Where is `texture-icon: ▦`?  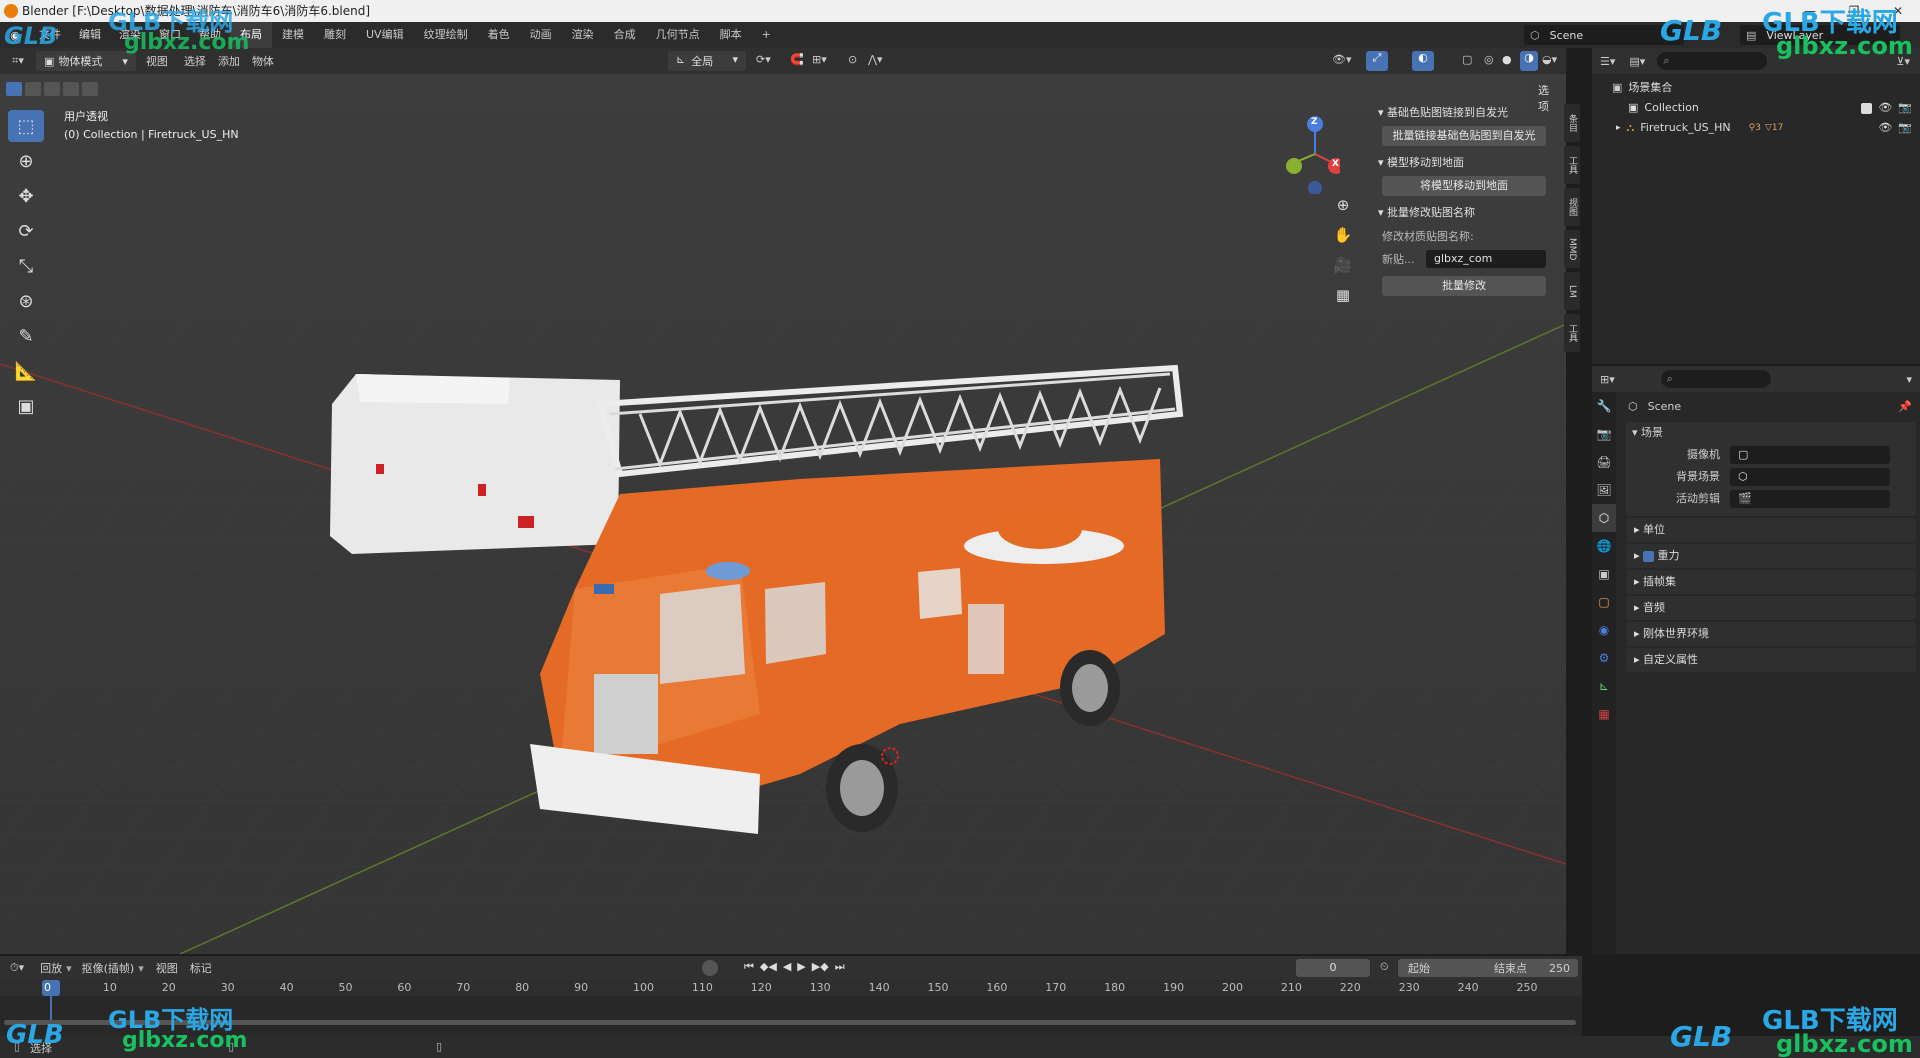 texture-icon: ▦ is located at coordinates (1604, 714).